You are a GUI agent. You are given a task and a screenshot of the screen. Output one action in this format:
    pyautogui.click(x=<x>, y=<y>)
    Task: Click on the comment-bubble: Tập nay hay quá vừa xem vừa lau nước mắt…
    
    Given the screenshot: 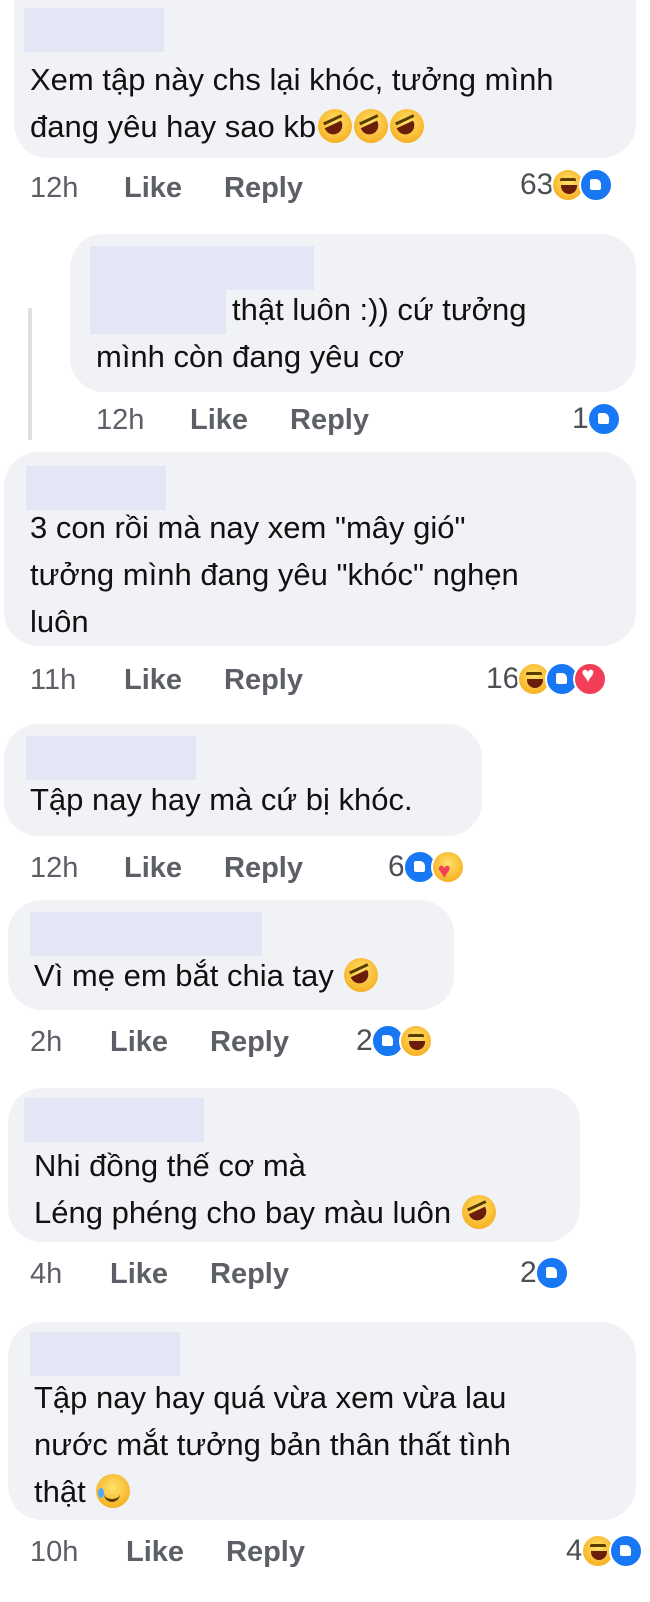 What is the action you would take?
    pyautogui.click(x=322, y=1421)
    